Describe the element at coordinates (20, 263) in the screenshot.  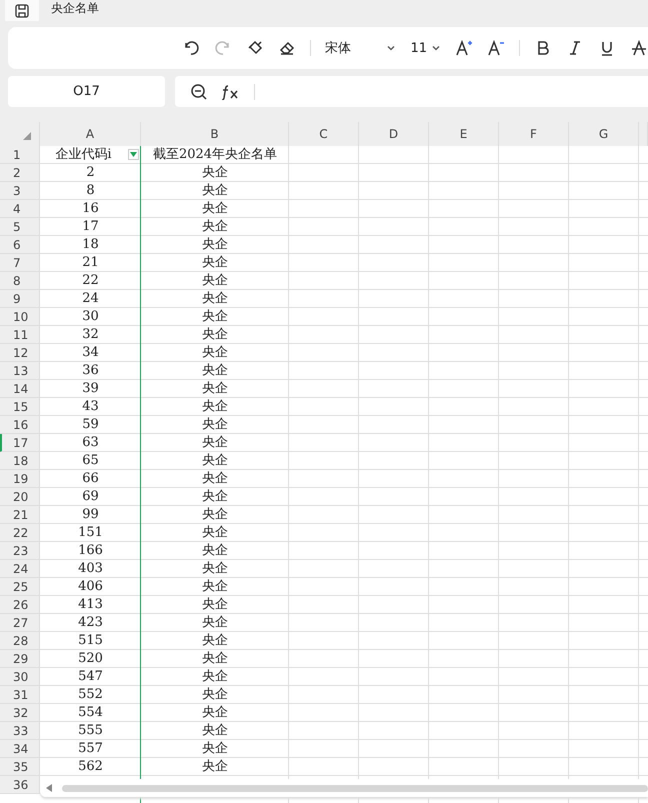
I see `row-header: 7` at that location.